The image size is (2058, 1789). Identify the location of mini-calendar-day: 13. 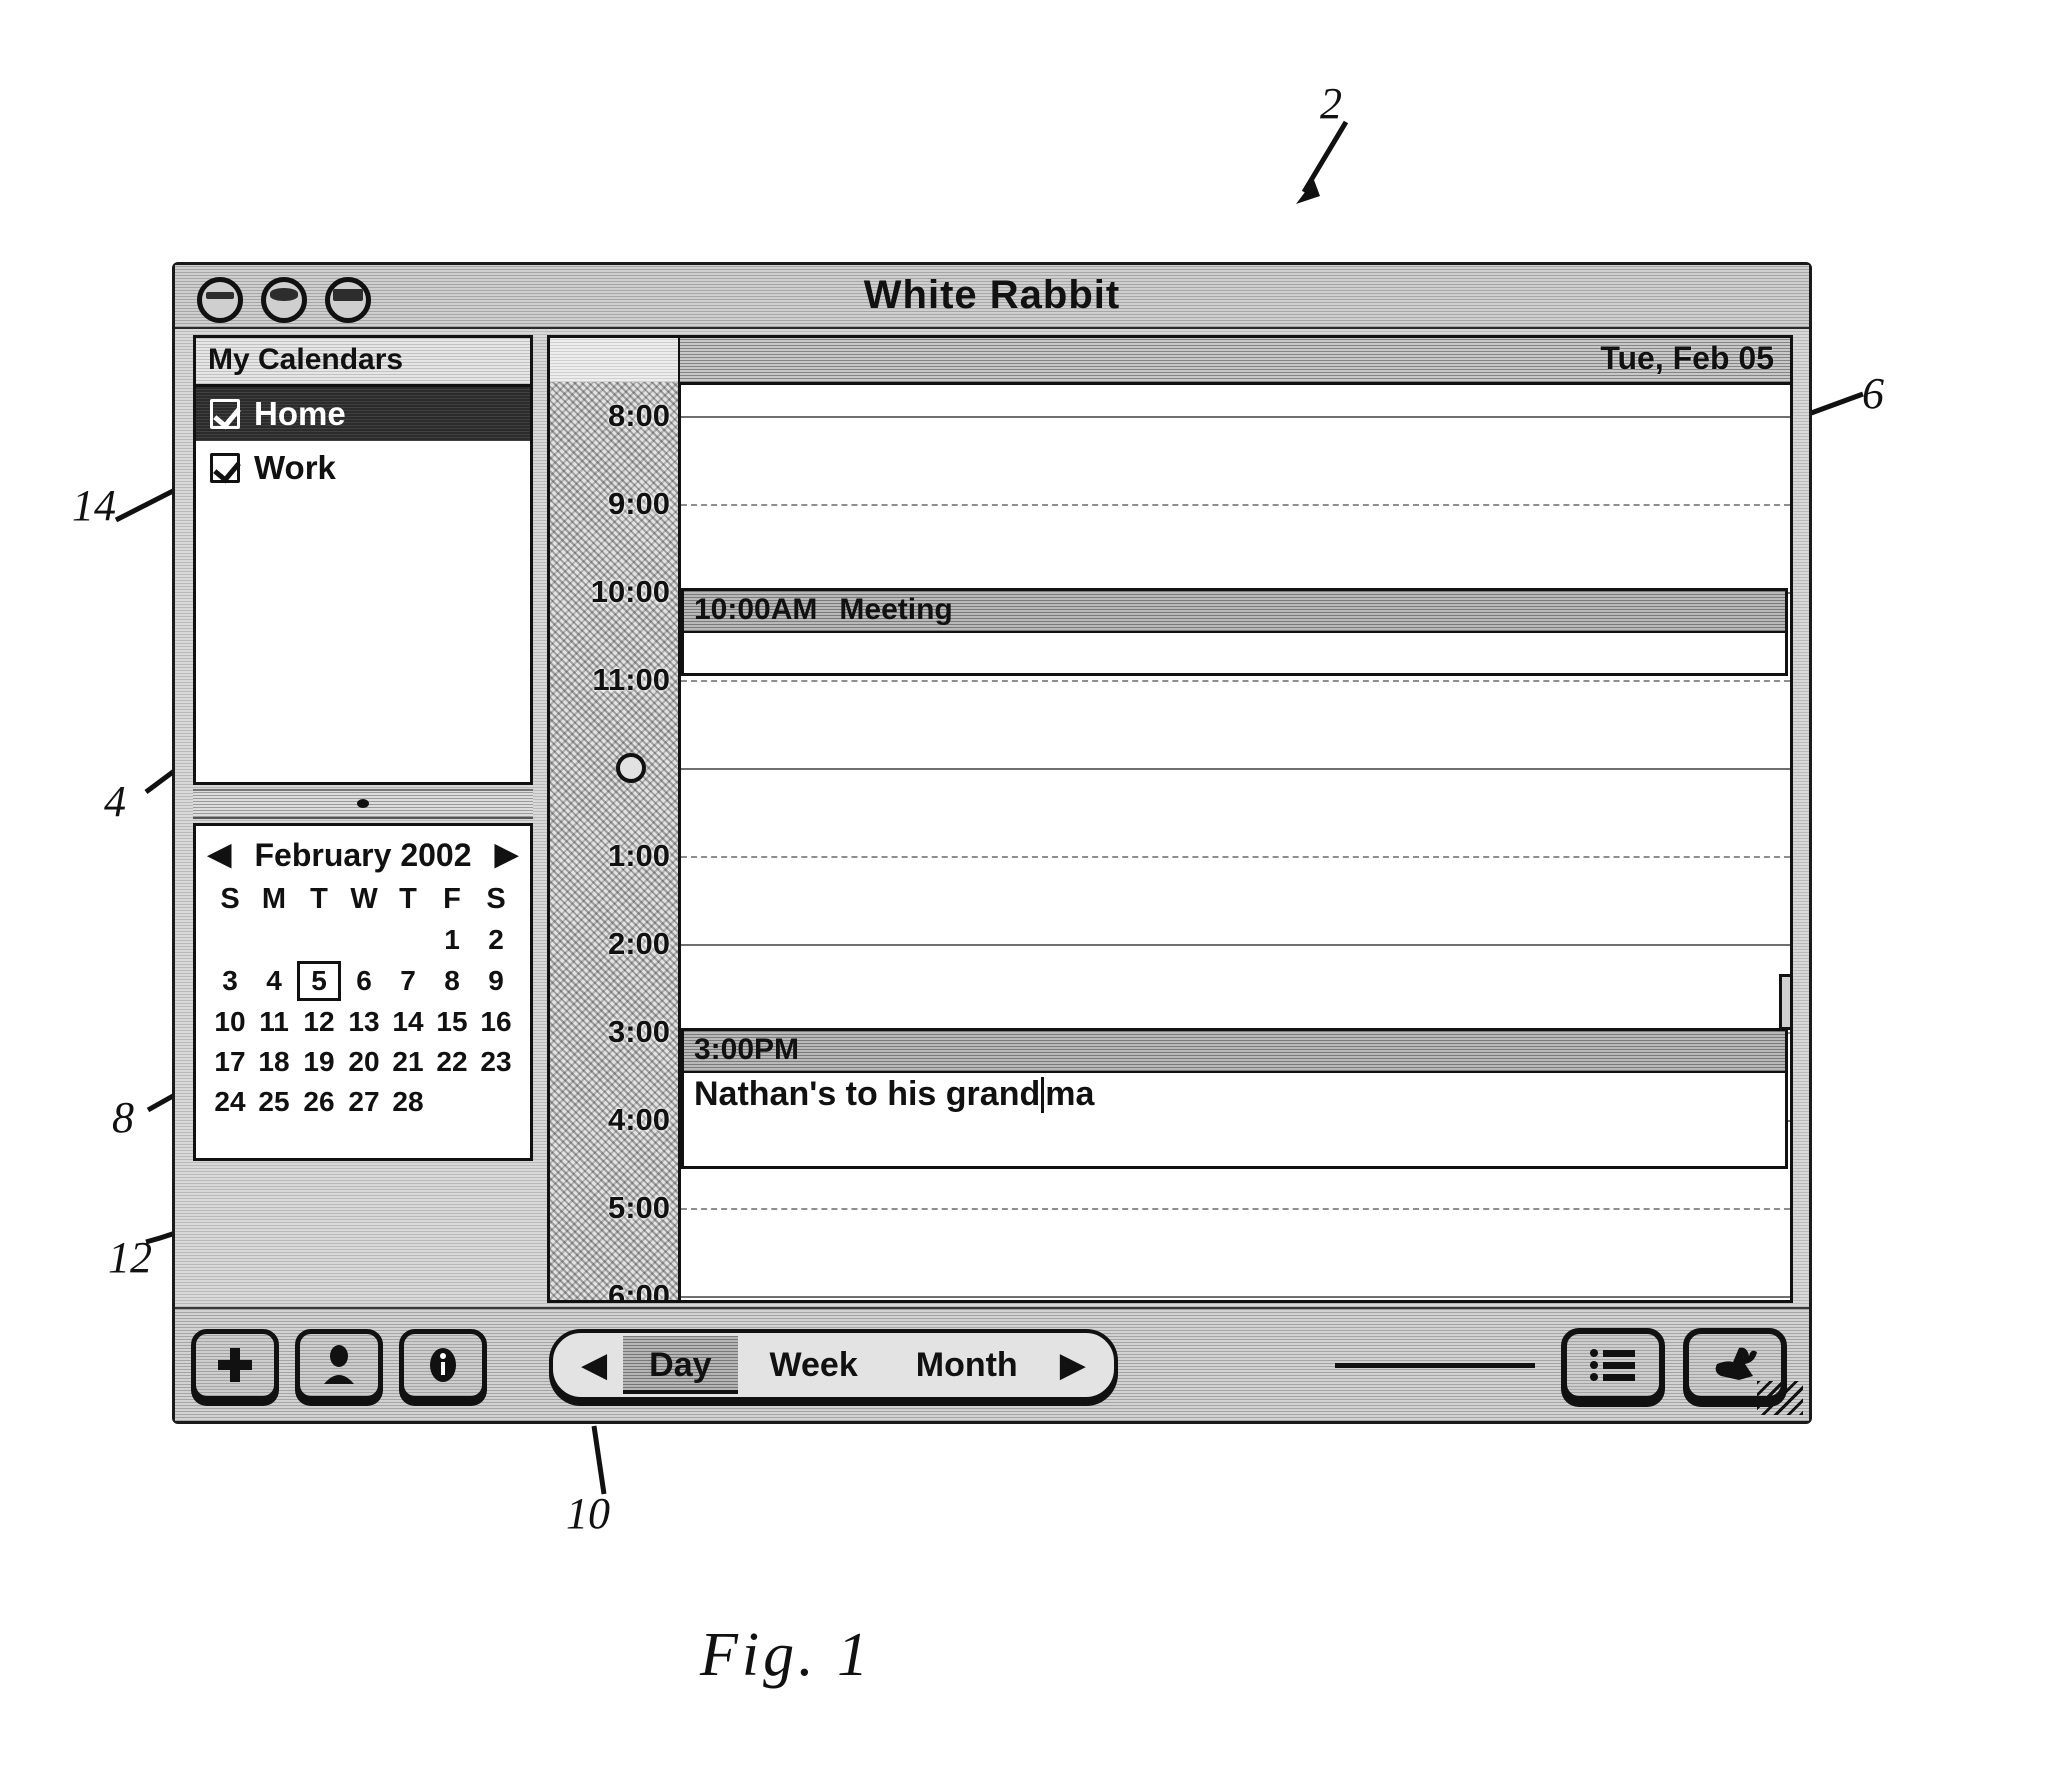
(364, 1022).